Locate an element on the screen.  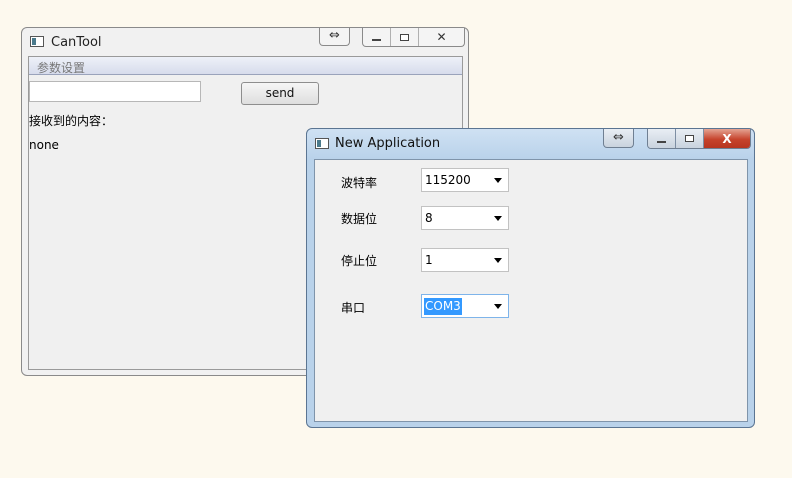
data-bits-combobox: 8 is located at coordinates (465, 218).